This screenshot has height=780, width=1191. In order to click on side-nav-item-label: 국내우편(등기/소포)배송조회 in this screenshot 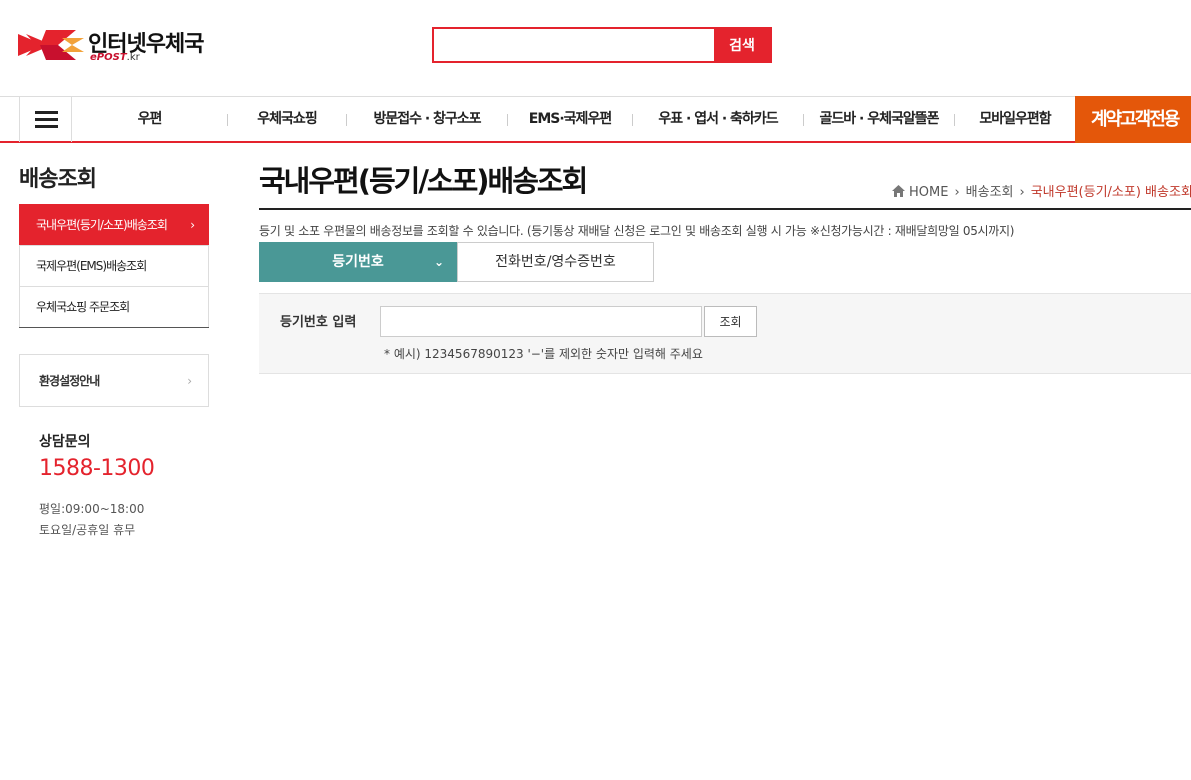, I will do `click(102, 225)`.